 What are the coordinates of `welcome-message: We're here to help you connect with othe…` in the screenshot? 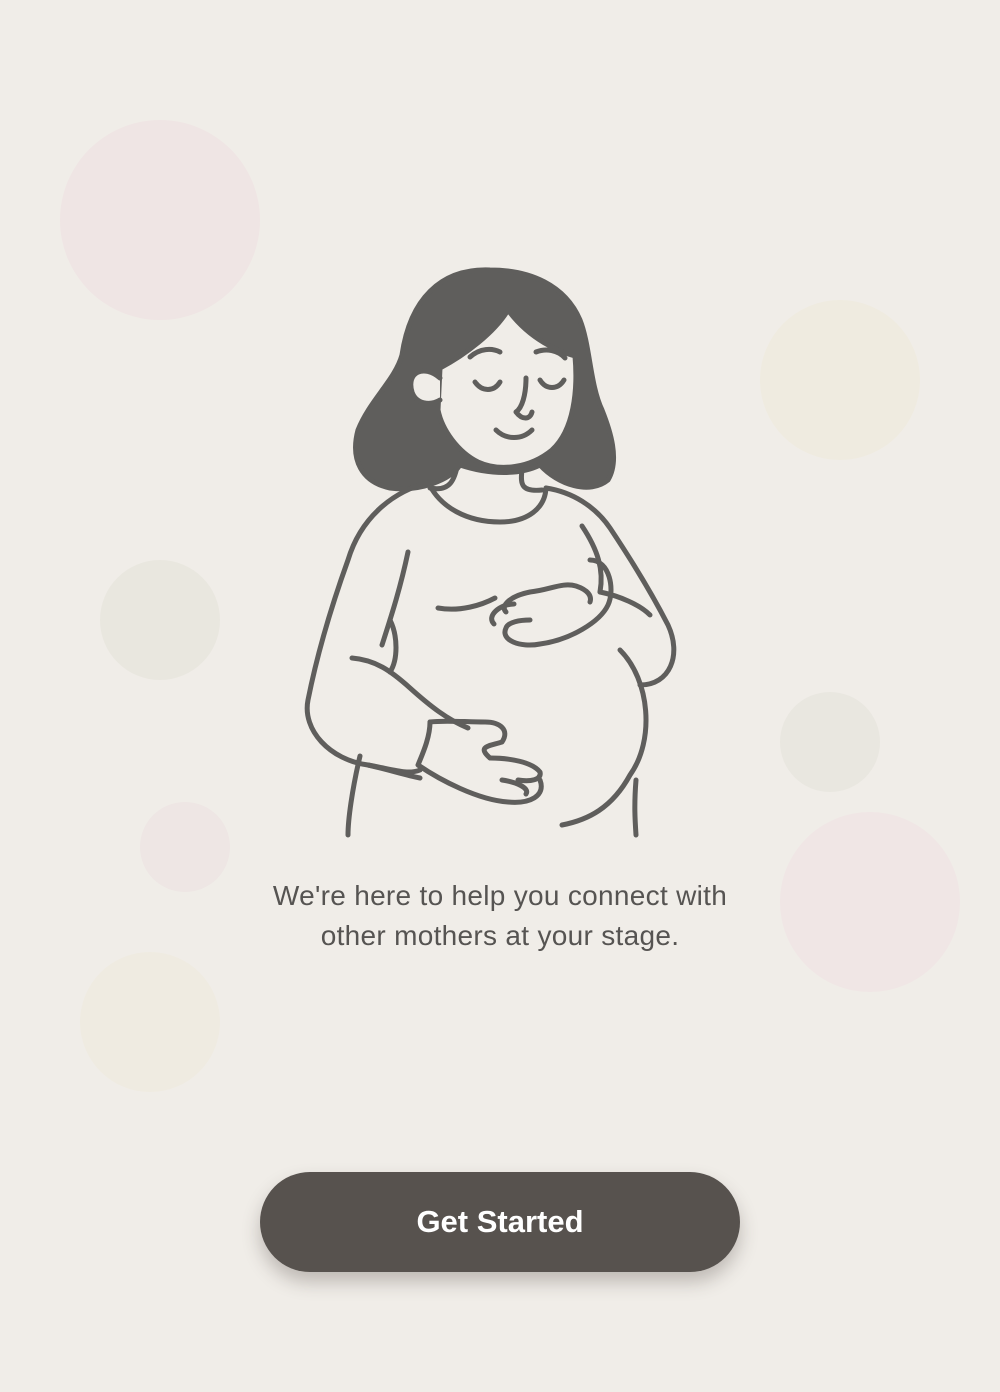 It's located at (500, 915).